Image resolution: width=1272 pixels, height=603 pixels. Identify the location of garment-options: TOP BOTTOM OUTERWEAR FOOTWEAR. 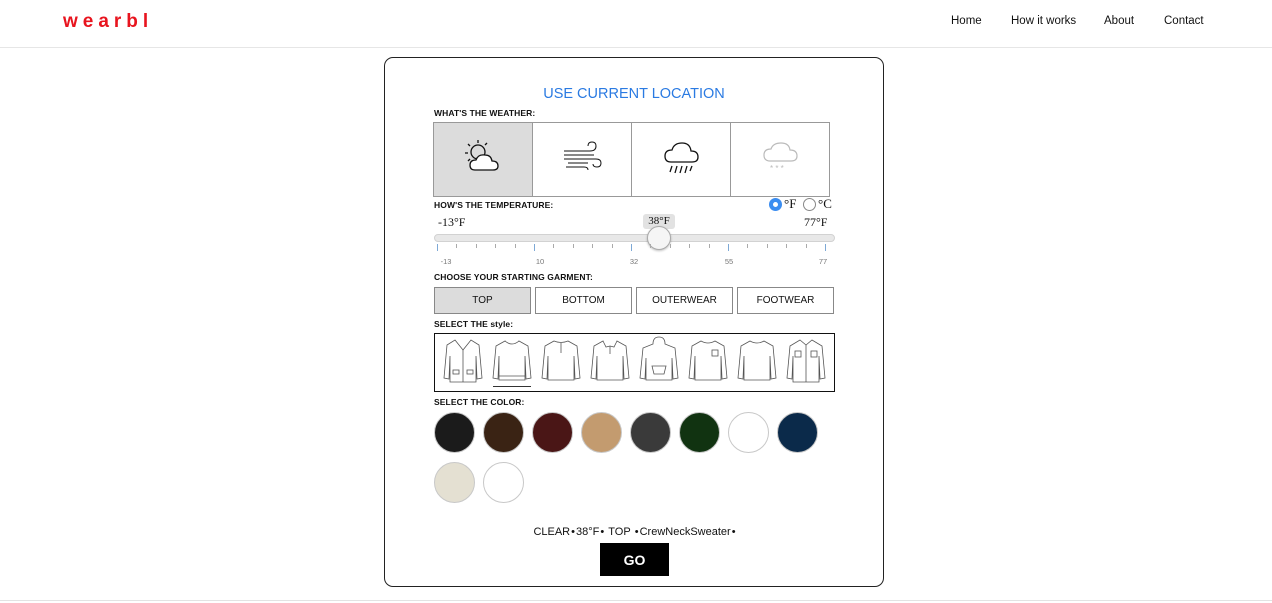
(634, 300).